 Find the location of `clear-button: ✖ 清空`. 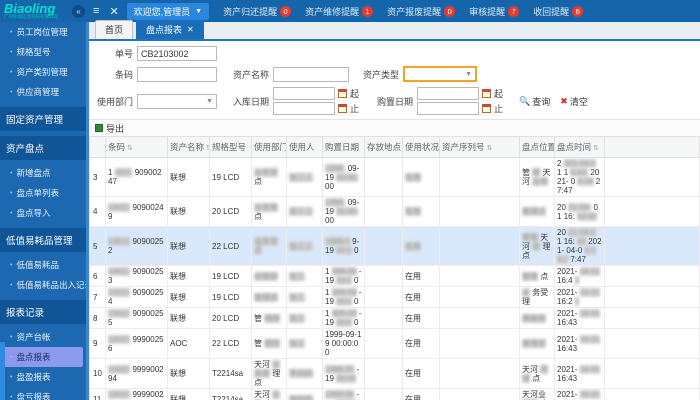

clear-button: ✖ 清空 is located at coordinates (574, 101).